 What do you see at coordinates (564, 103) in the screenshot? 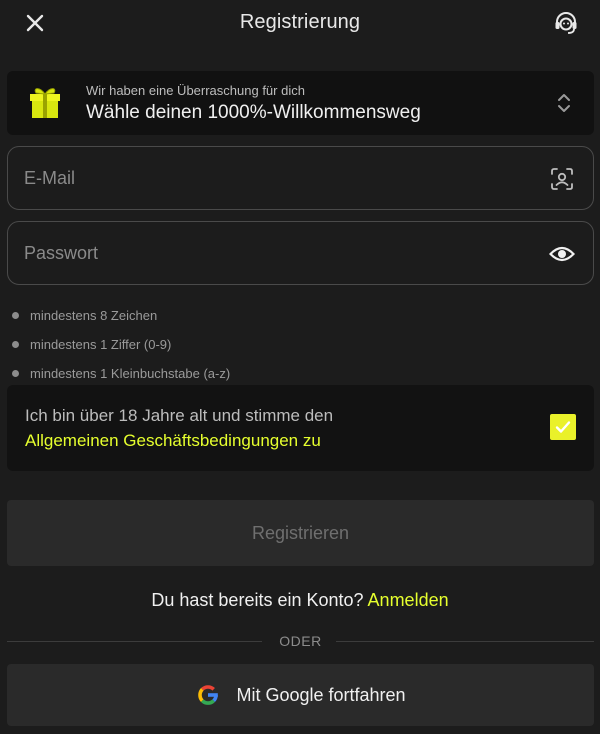
I see `chevron-up-down-icon` at bounding box center [564, 103].